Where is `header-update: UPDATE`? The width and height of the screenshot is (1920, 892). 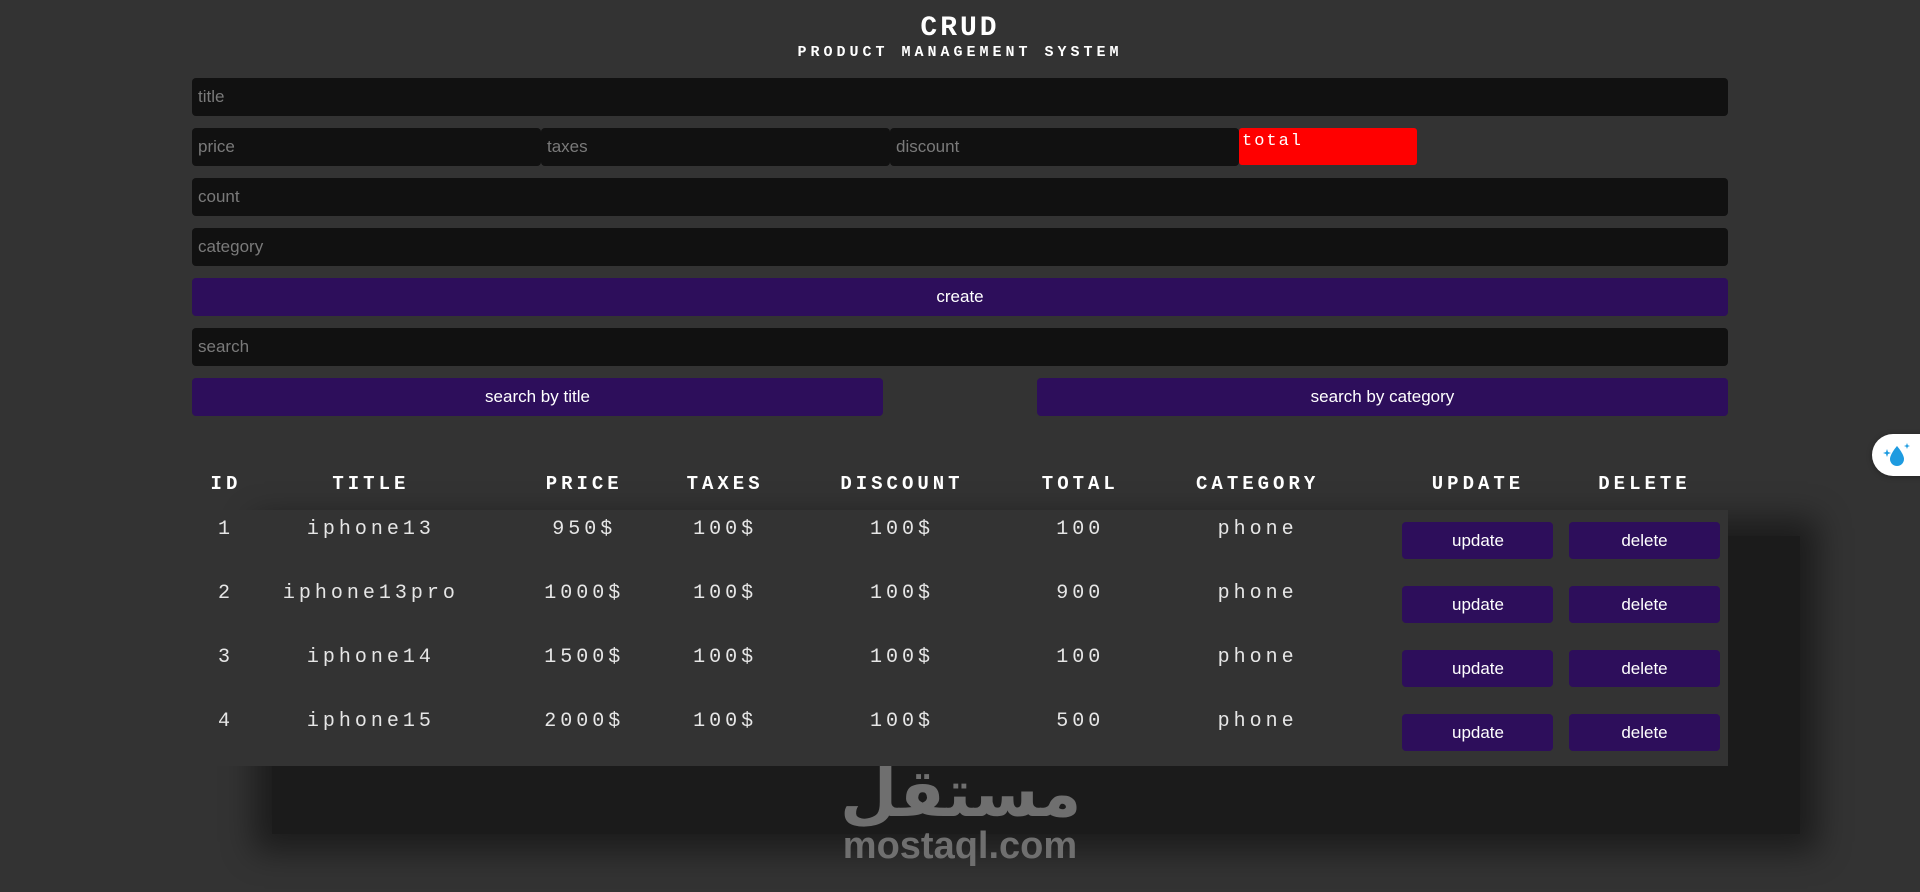
header-update: UPDATE is located at coordinates (1478, 484).